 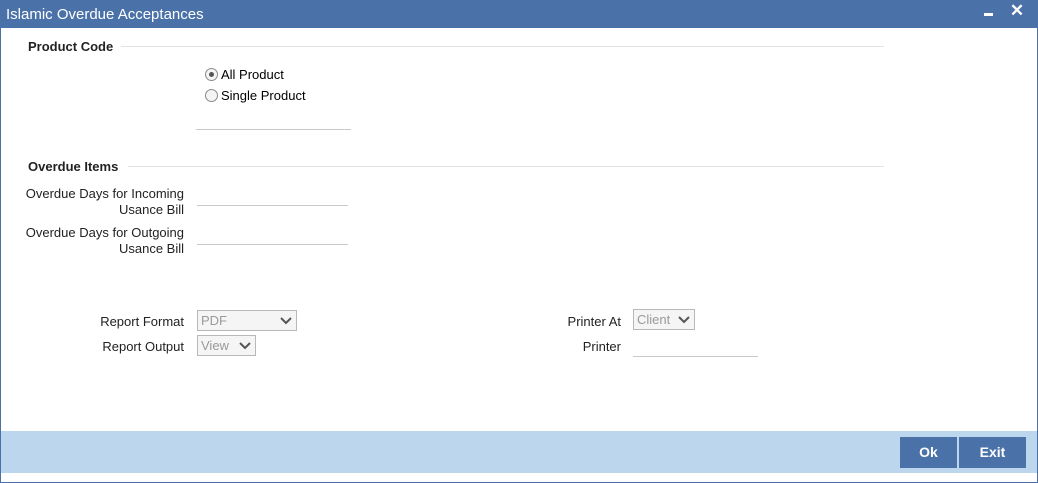 What do you see at coordinates (247, 320) in the screenshot?
I see `report-format-select: PDF` at bounding box center [247, 320].